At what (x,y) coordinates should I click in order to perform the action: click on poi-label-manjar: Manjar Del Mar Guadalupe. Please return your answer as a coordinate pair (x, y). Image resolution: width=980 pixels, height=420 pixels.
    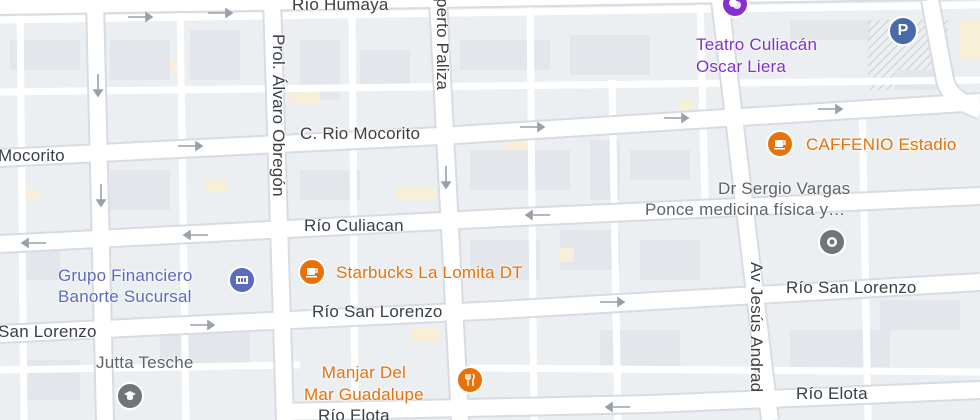
    Looking at the image, I should click on (364, 384).